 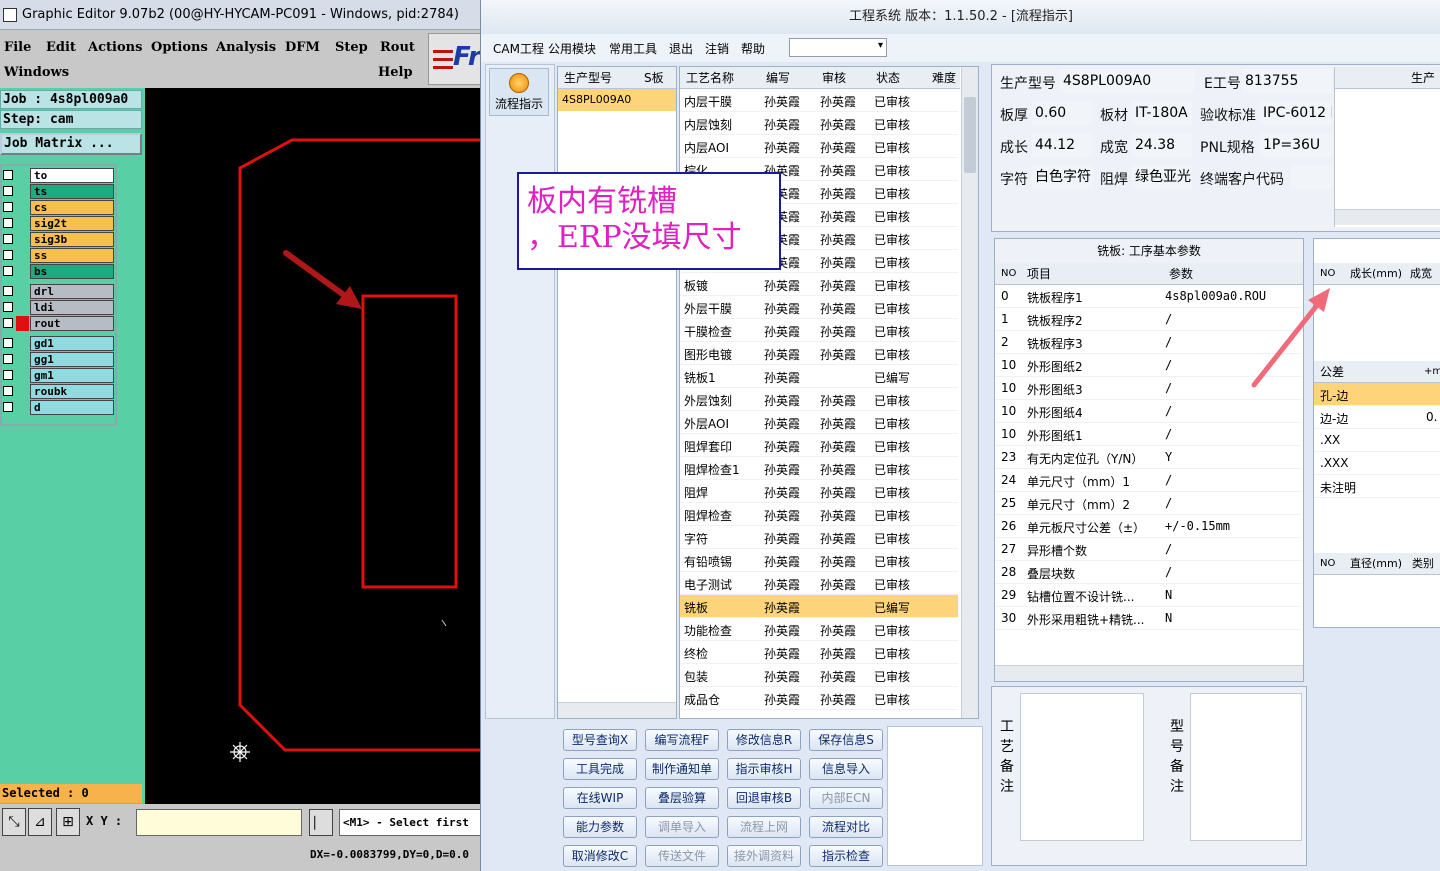 What do you see at coordinates (634, 237) in the screenshot?
I see `annotation-line-2: ，ERP没填尺寸` at bounding box center [634, 237].